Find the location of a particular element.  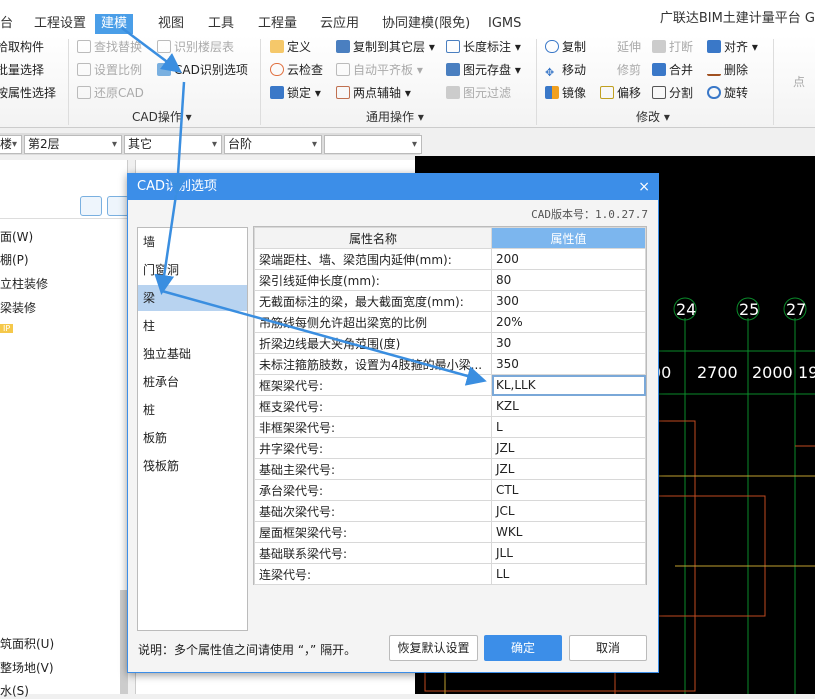

table-row: 承台梁代号: CTL is located at coordinates (450, 490).